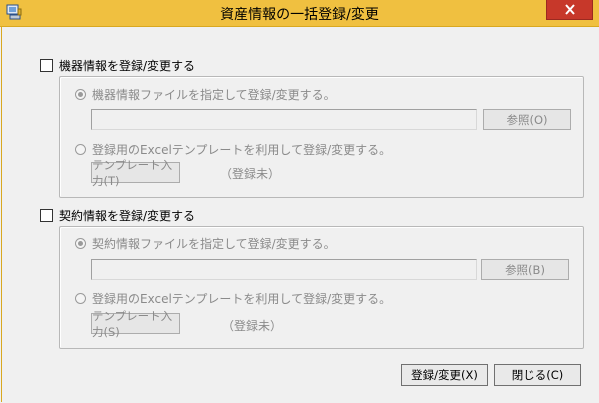  Describe the element at coordinates (284, 119) in the screenshot. I see `equipment-file-path-input` at that location.